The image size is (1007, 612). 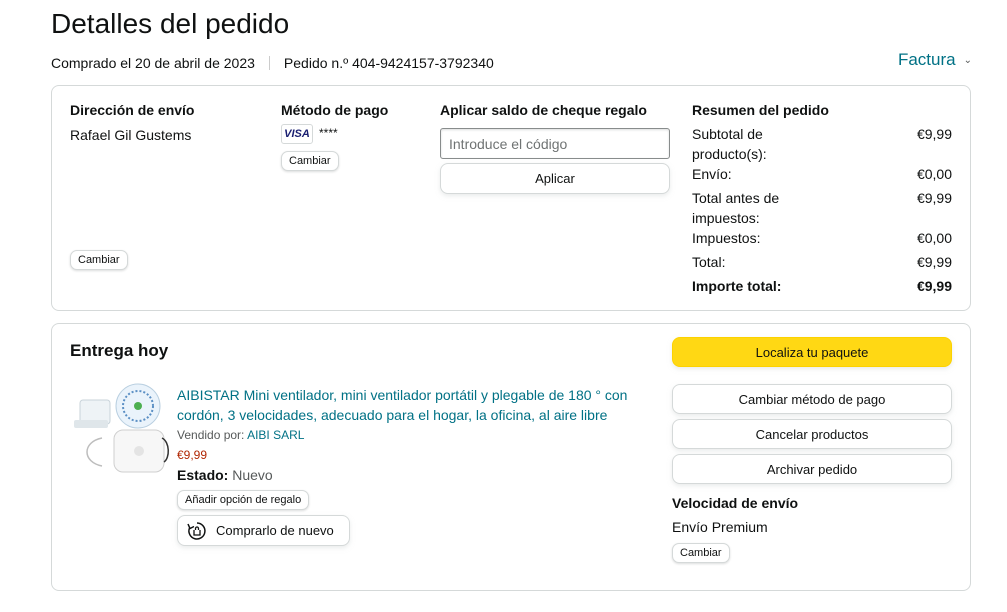 What do you see at coordinates (926, 59) in the screenshot?
I see `invoice-label: Factura` at bounding box center [926, 59].